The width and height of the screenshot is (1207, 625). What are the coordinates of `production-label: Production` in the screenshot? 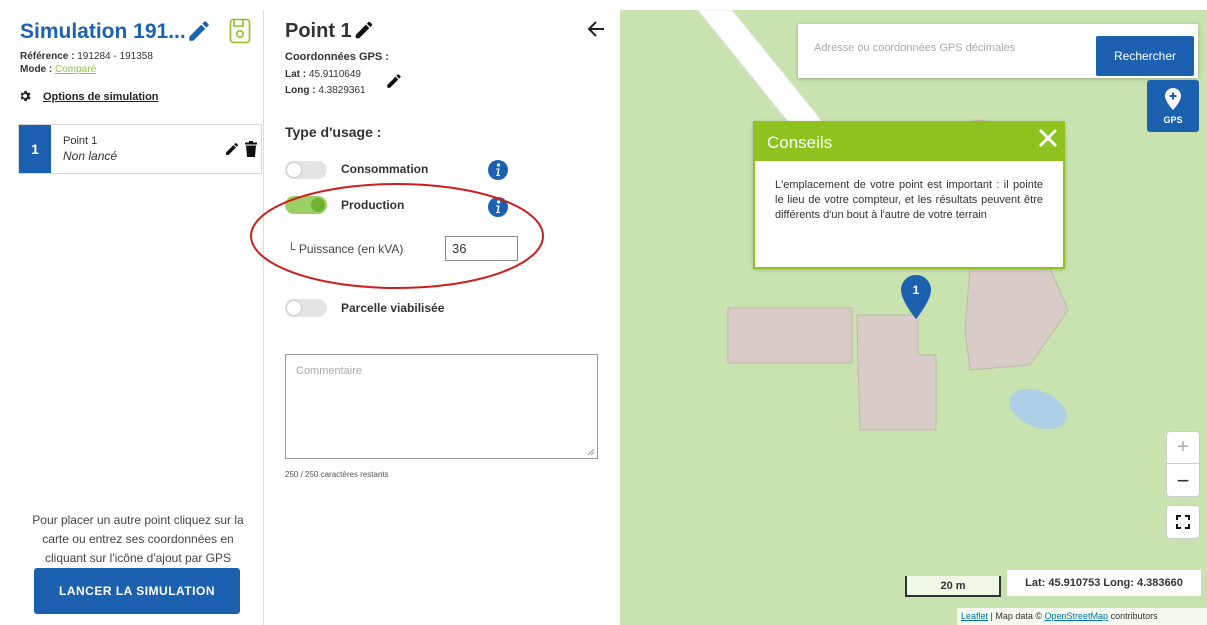 It's located at (373, 205).